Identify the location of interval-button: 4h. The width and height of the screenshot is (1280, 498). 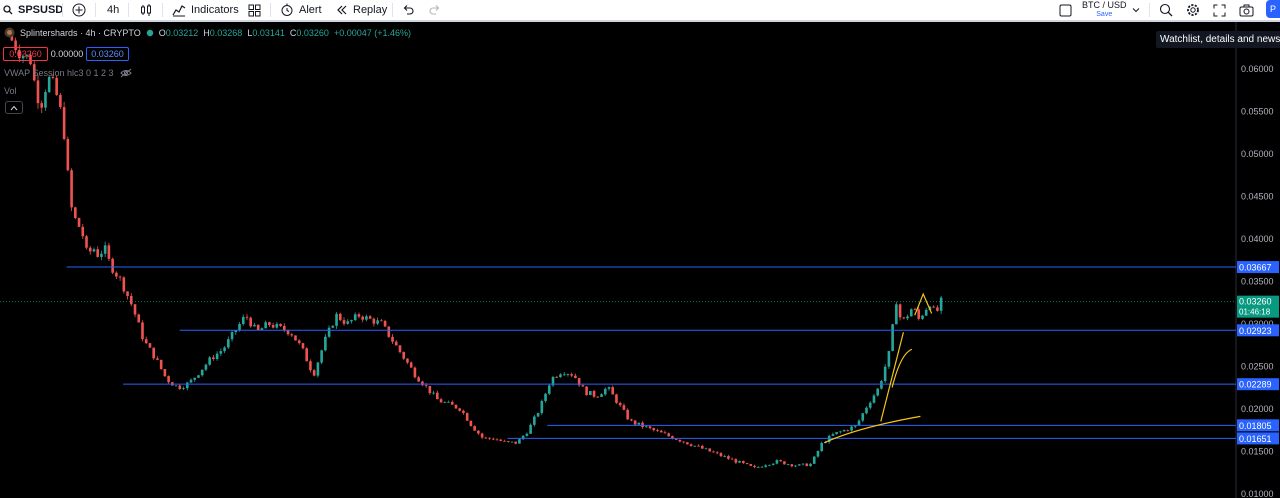
(113, 10).